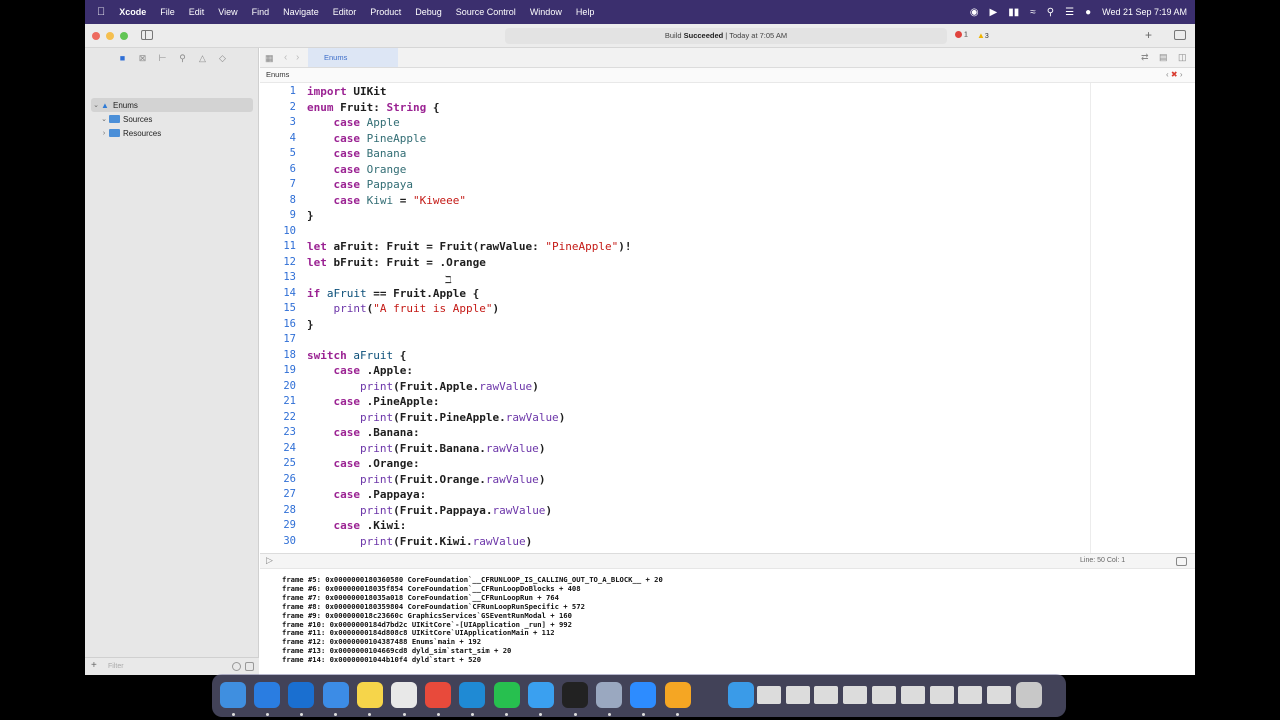 This screenshot has height=720, width=1280. Describe the element at coordinates (278, 494) in the screenshot. I see `line-number: 27` at that location.